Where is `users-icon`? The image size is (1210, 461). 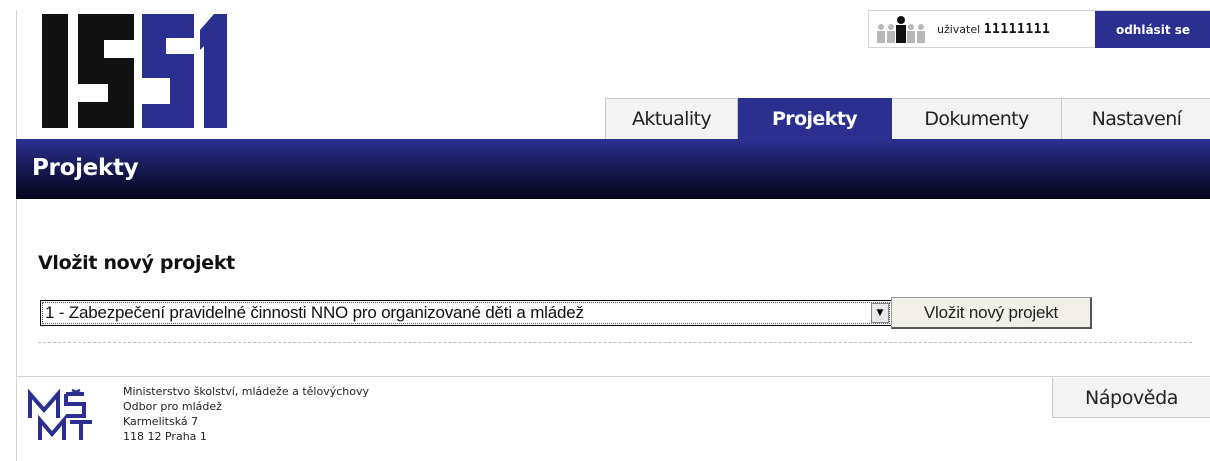 users-icon is located at coordinates (901, 29).